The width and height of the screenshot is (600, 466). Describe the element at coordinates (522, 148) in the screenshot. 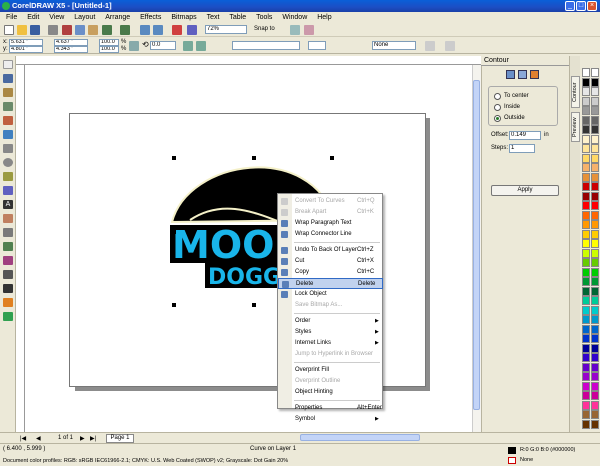

I see `steps-field: 1` at that location.